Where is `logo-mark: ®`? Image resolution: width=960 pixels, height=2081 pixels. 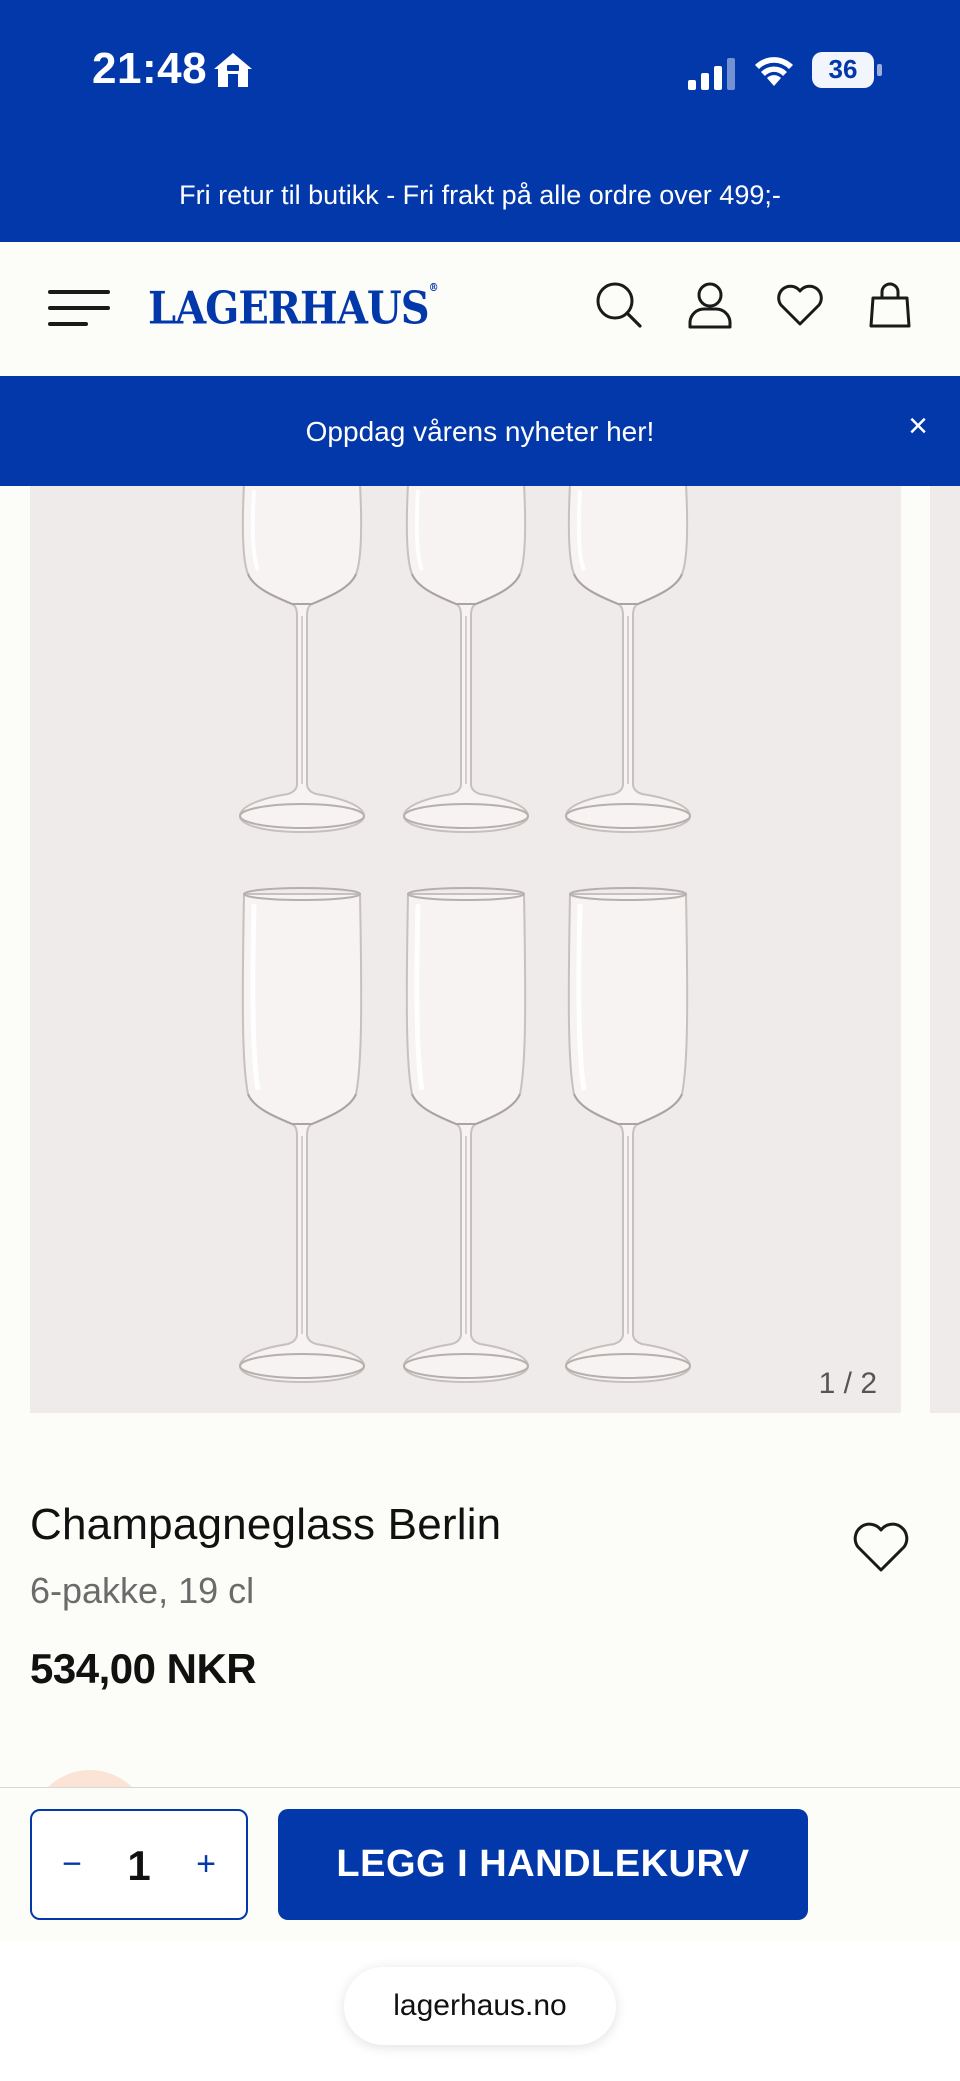 logo-mark: ® is located at coordinates (433, 288).